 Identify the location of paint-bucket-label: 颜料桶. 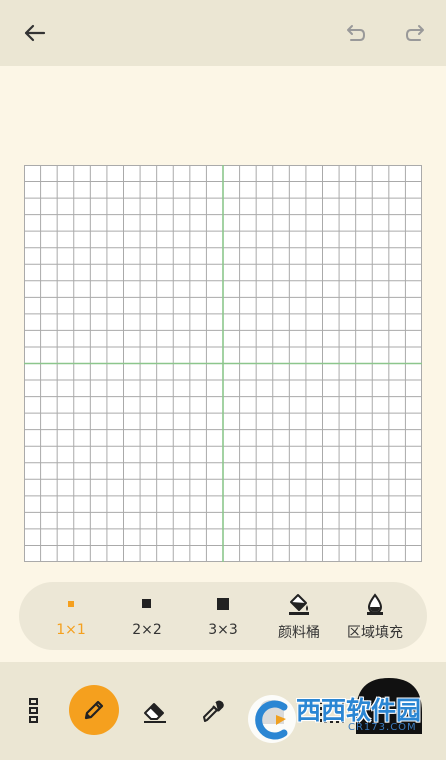
(299, 633).